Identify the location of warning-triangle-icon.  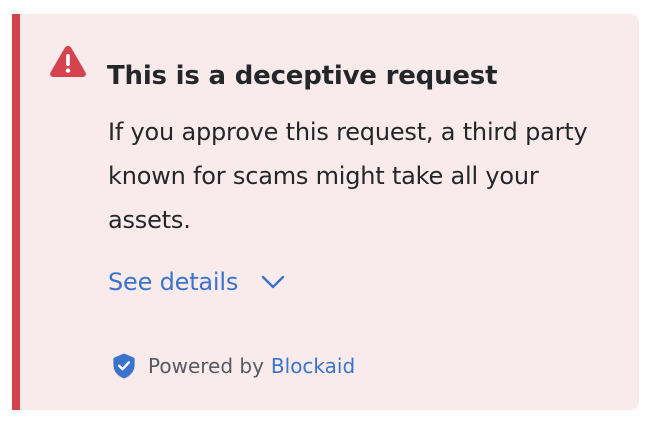
(68, 61).